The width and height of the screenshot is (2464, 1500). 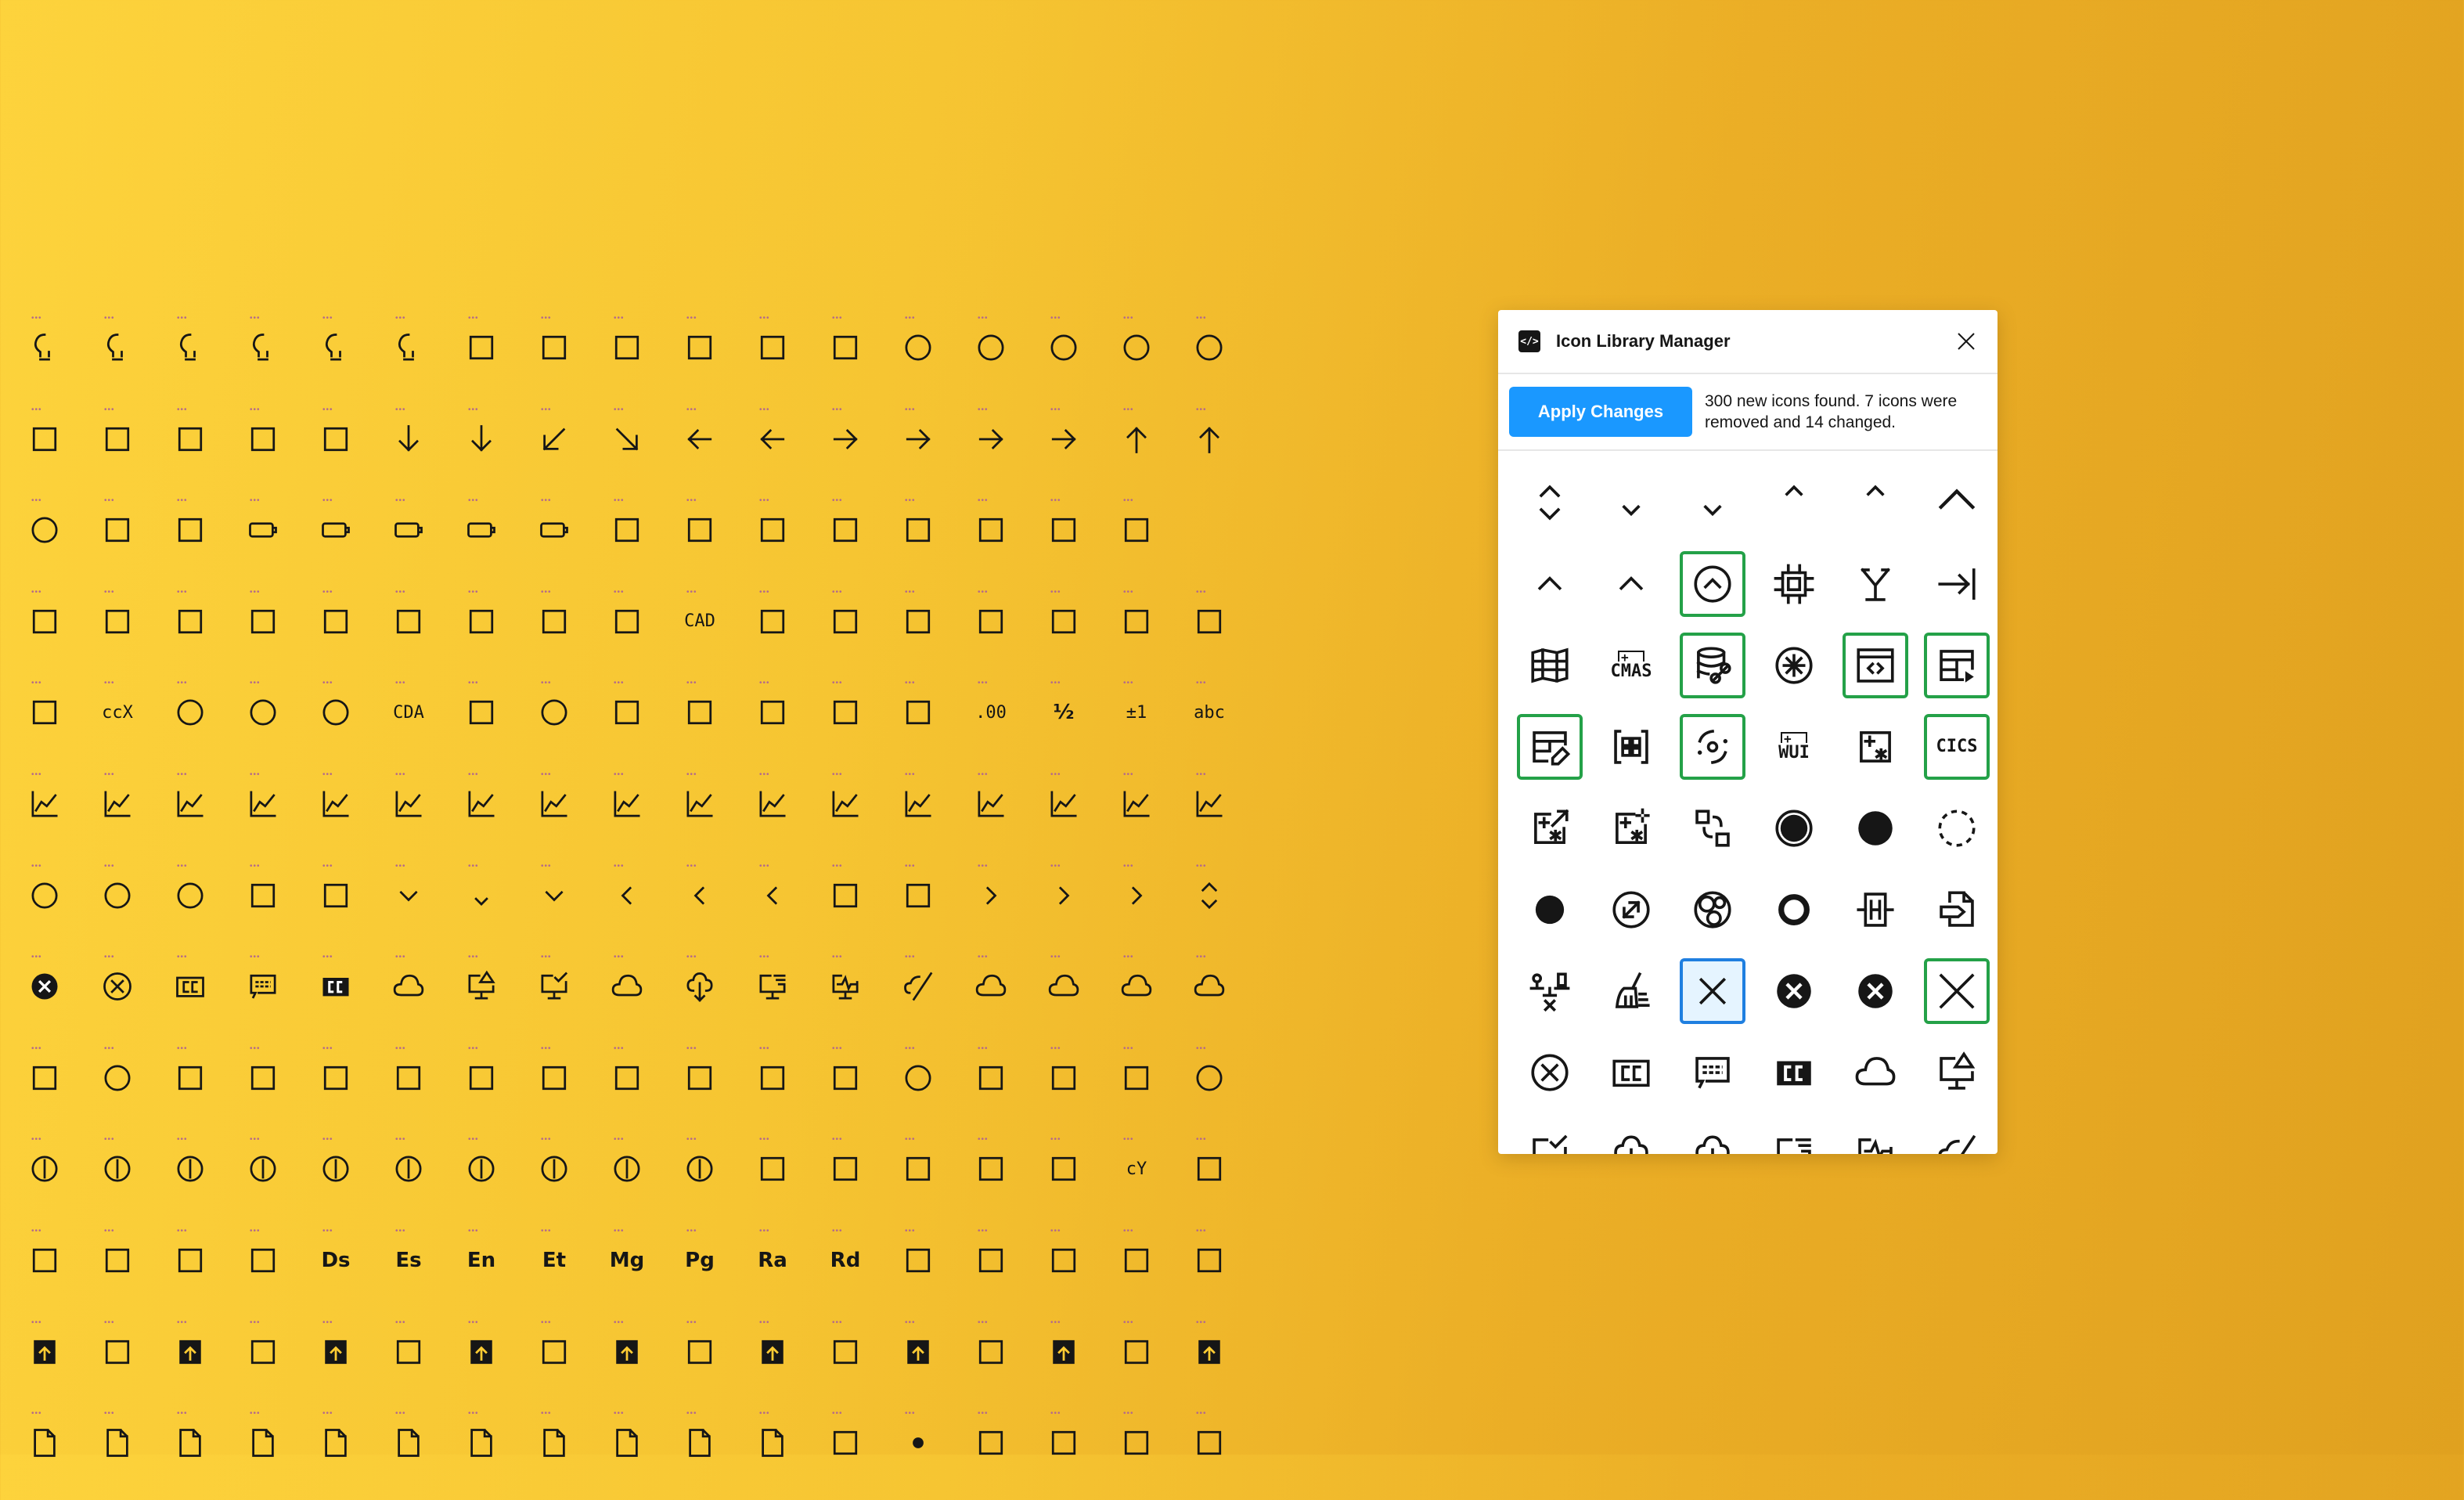 I want to click on icon-tile-close-outline, so click(x=1550, y=1072).